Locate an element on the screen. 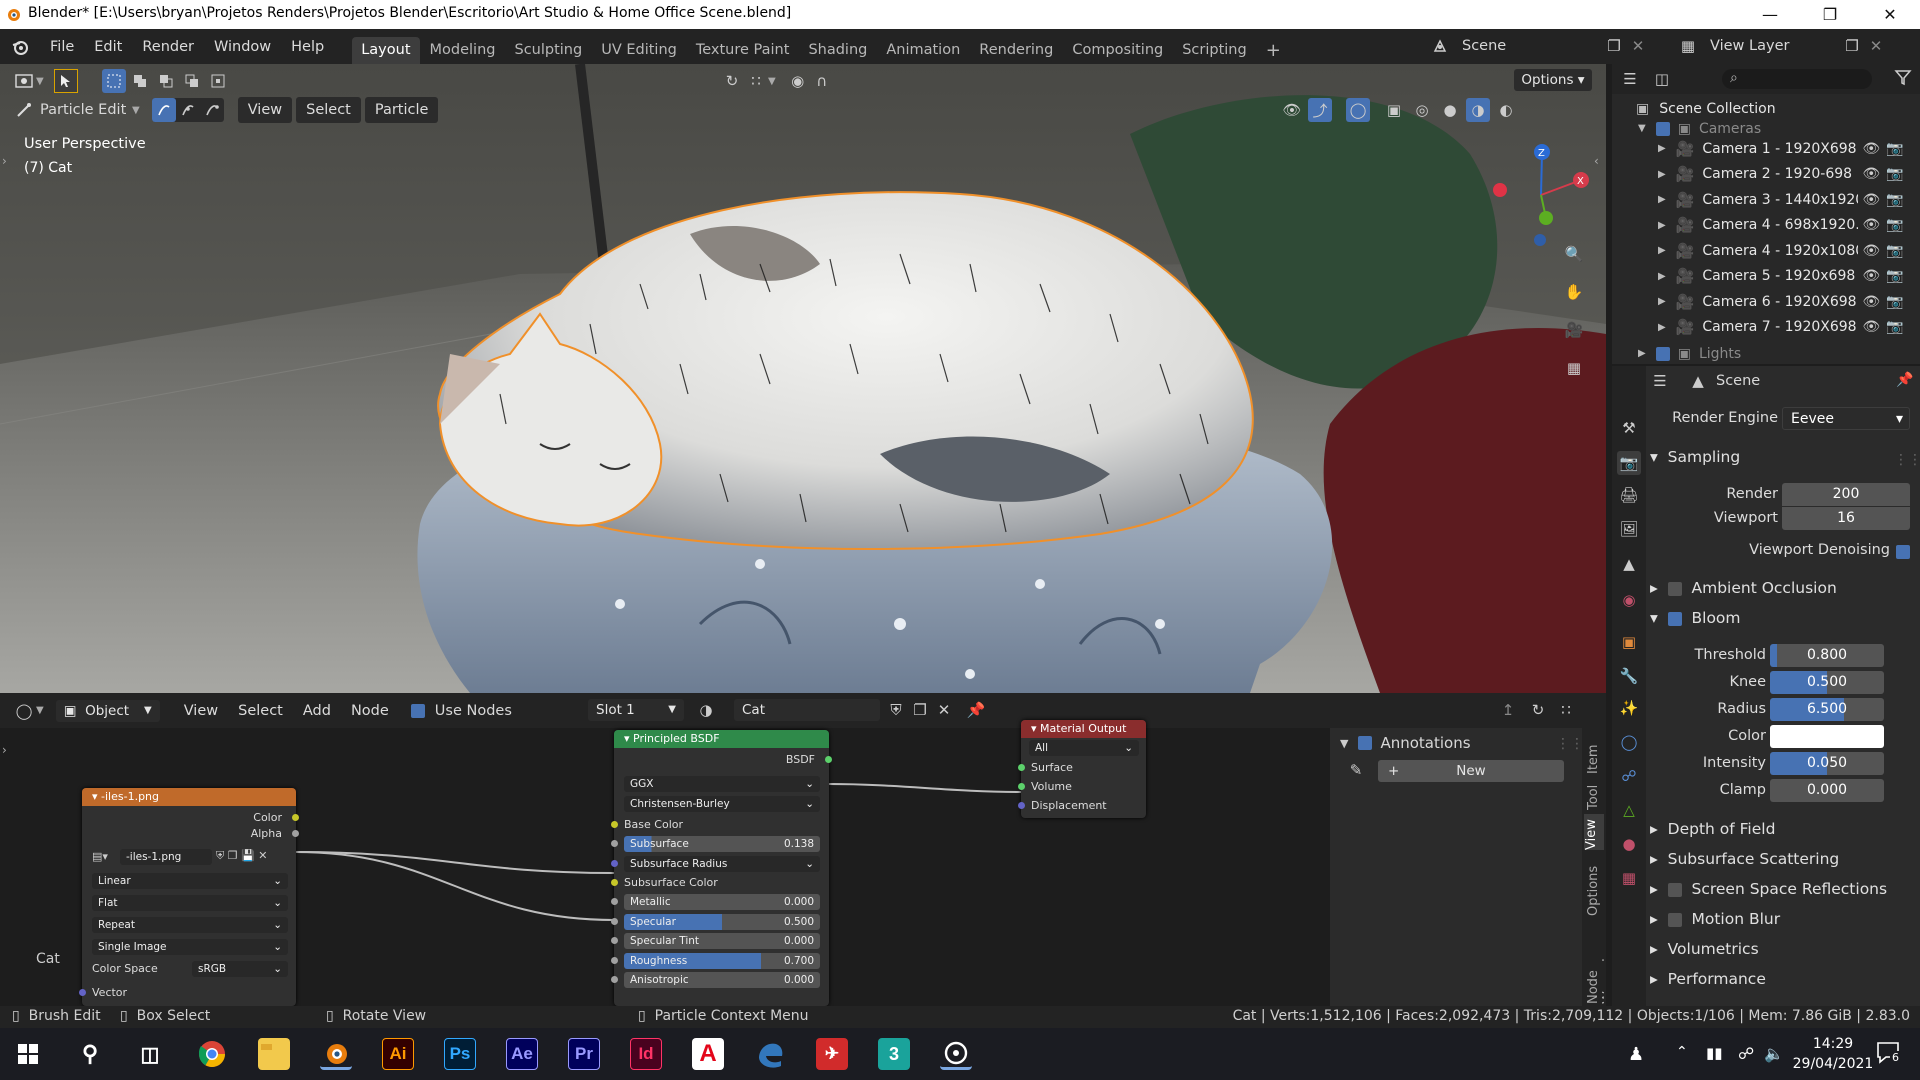 This screenshot has width=1920, height=1080. bloom-threshold-field: 0.800 is located at coordinates (1827, 655).